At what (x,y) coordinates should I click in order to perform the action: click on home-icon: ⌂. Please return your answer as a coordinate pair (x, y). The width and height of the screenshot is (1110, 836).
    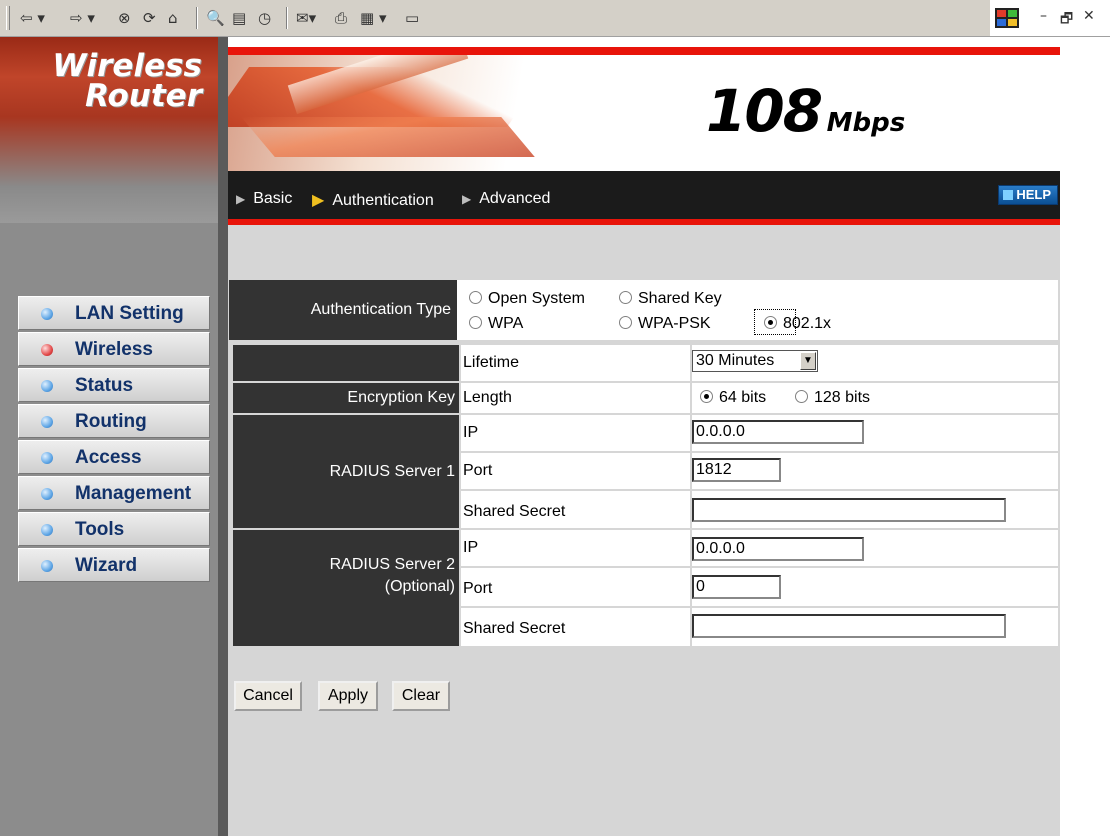
    Looking at the image, I should click on (173, 18).